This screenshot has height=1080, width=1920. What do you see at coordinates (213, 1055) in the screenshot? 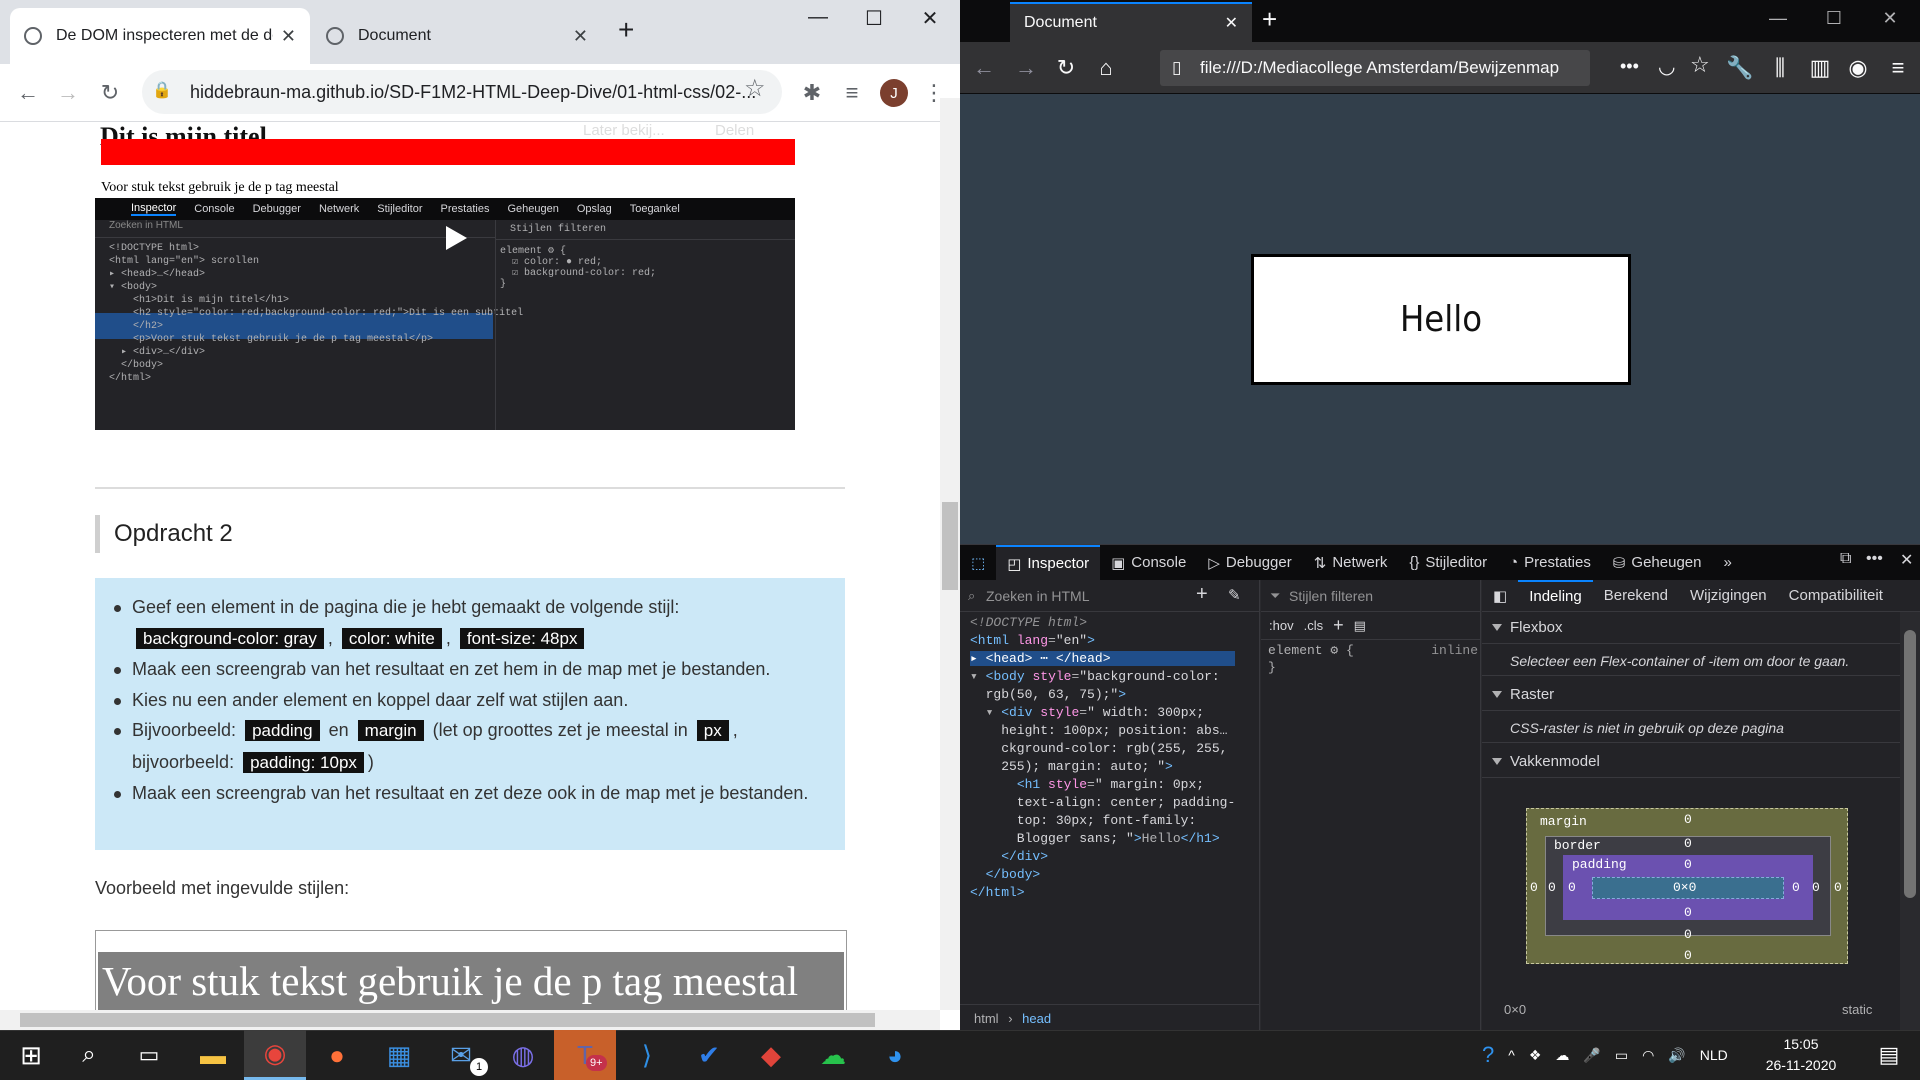
I see `file-explorer-icon: ▬` at bounding box center [213, 1055].